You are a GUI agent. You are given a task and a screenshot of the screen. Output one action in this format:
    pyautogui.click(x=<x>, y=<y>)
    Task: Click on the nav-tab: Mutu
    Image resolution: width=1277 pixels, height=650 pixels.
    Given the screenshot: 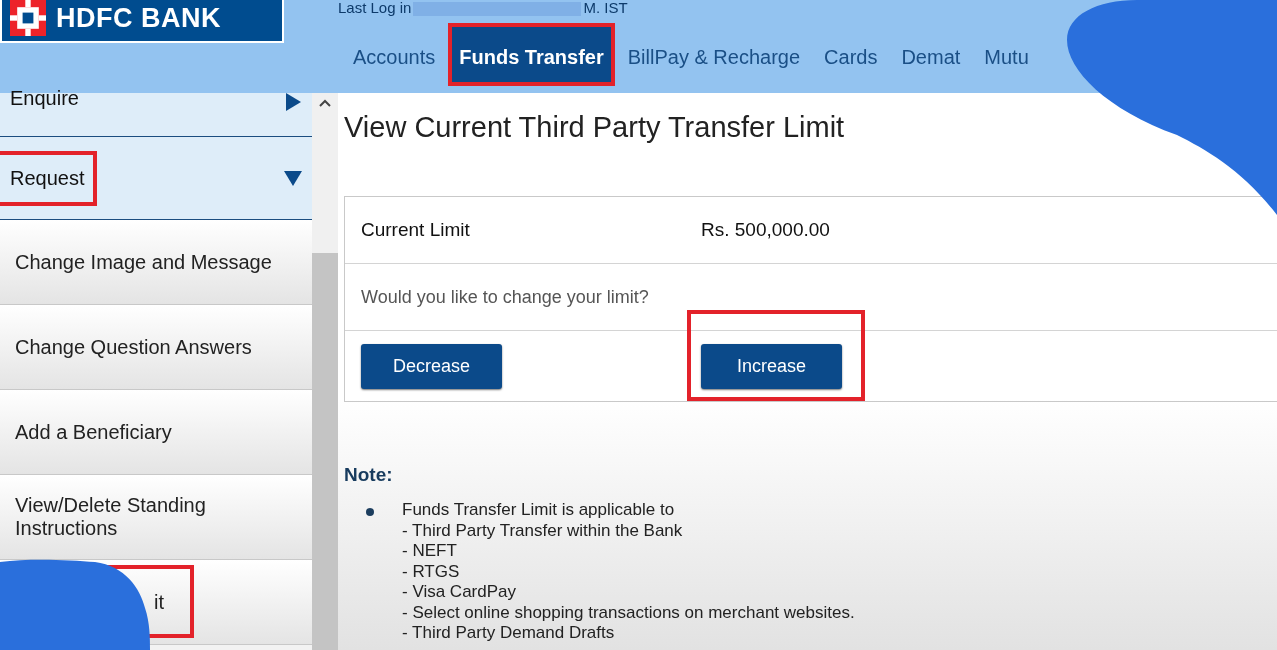 What is the action you would take?
    pyautogui.click(x=1006, y=54)
    